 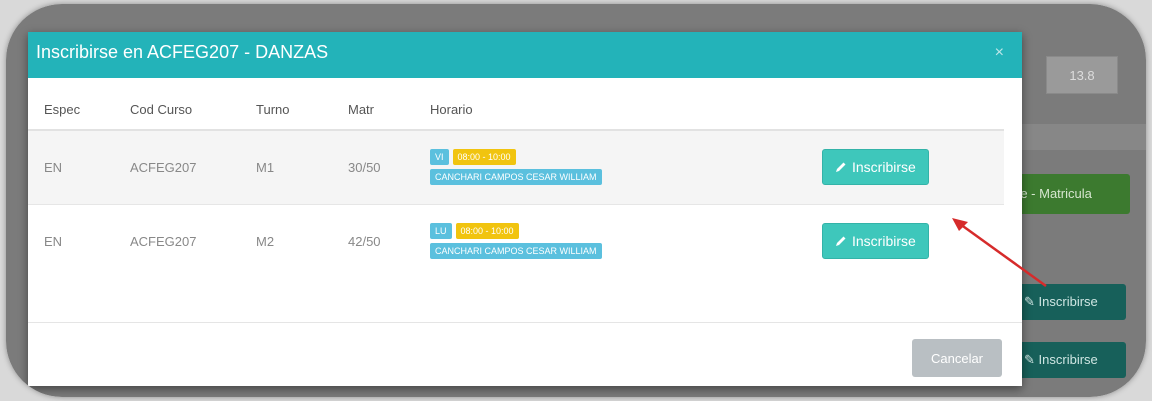 I want to click on background-matricula-button: re - Matricula, so click(x=1071, y=194).